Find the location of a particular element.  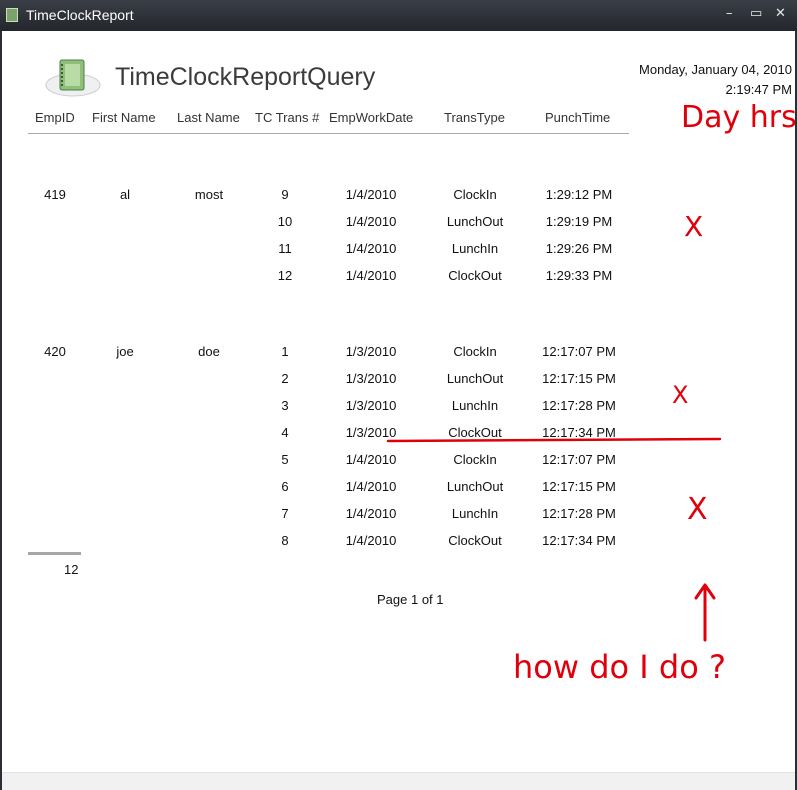

minimize-button: – is located at coordinates (729, 13).